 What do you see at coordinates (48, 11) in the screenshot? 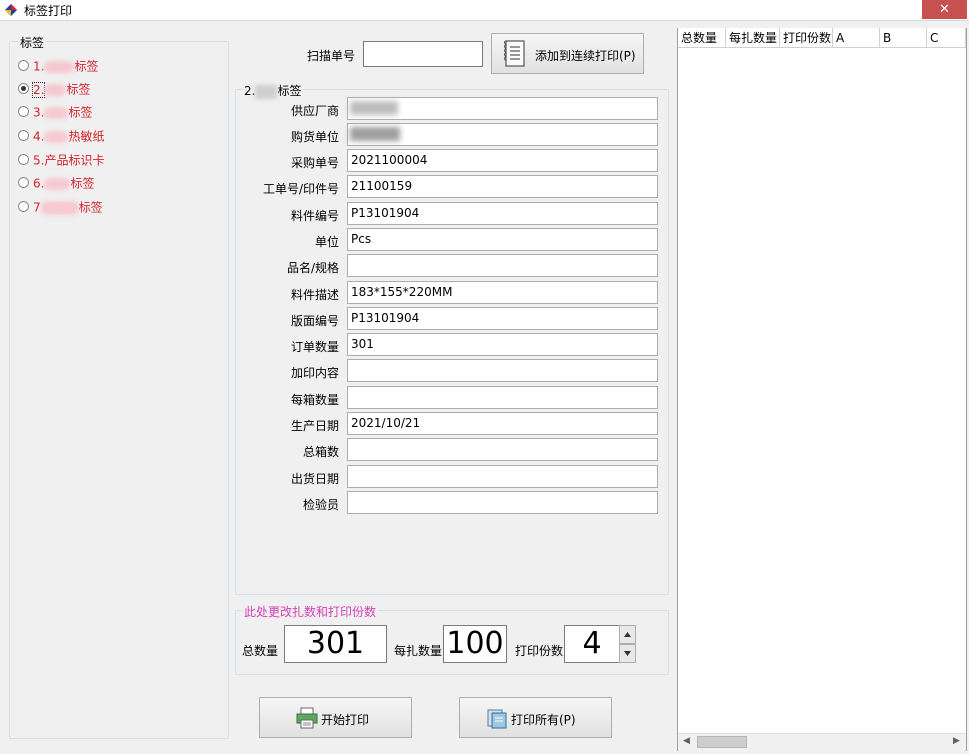
I see `window-title: 标签打印` at bounding box center [48, 11].